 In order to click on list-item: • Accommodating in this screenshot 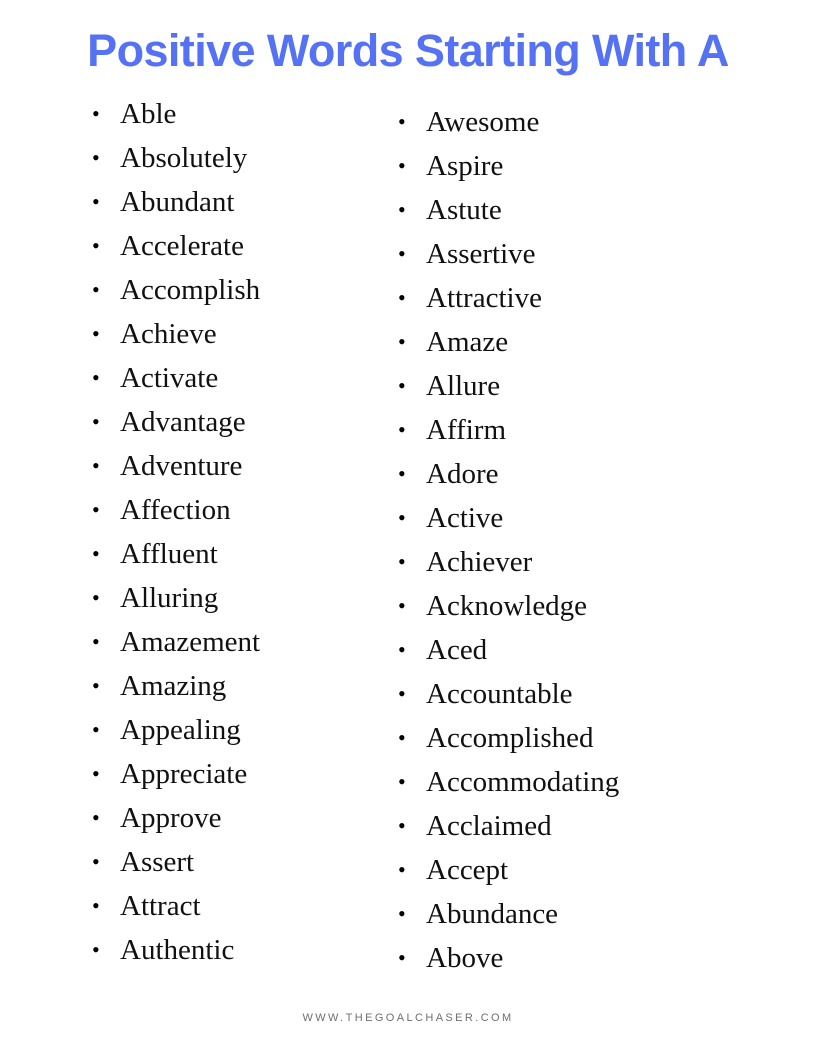, I will do `click(589, 782)`.